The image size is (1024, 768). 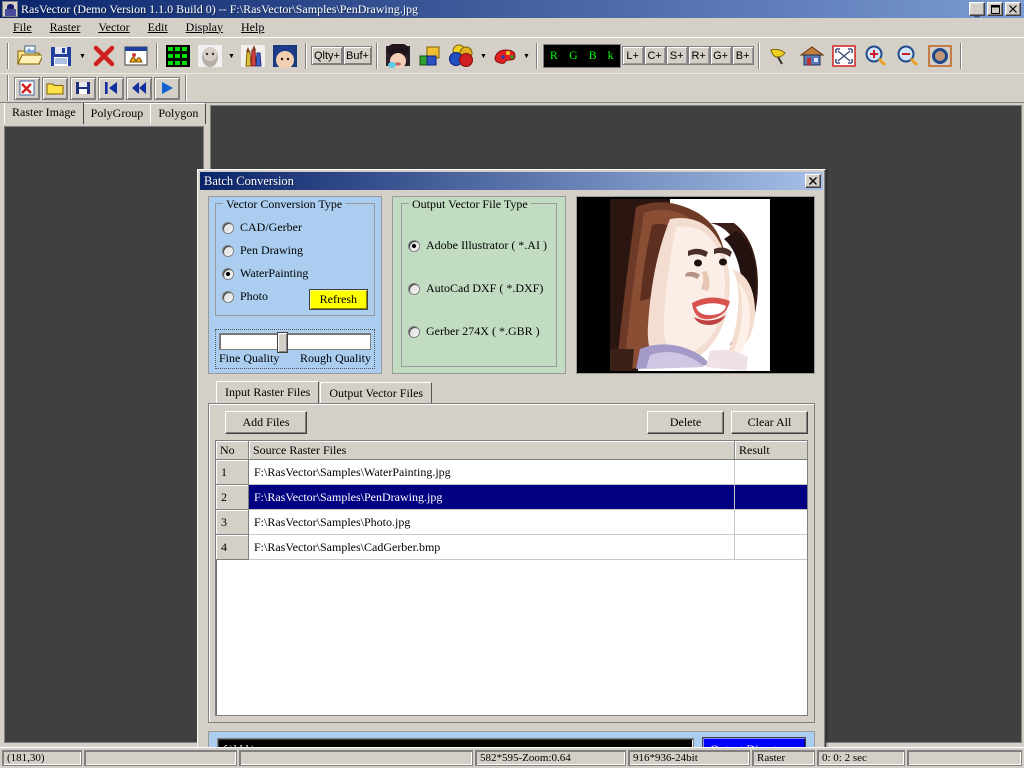 What do you see at coordinates (113, 27) in the screenshot?
I see `menu-vector: Vector` at bounding box center [113, 27].